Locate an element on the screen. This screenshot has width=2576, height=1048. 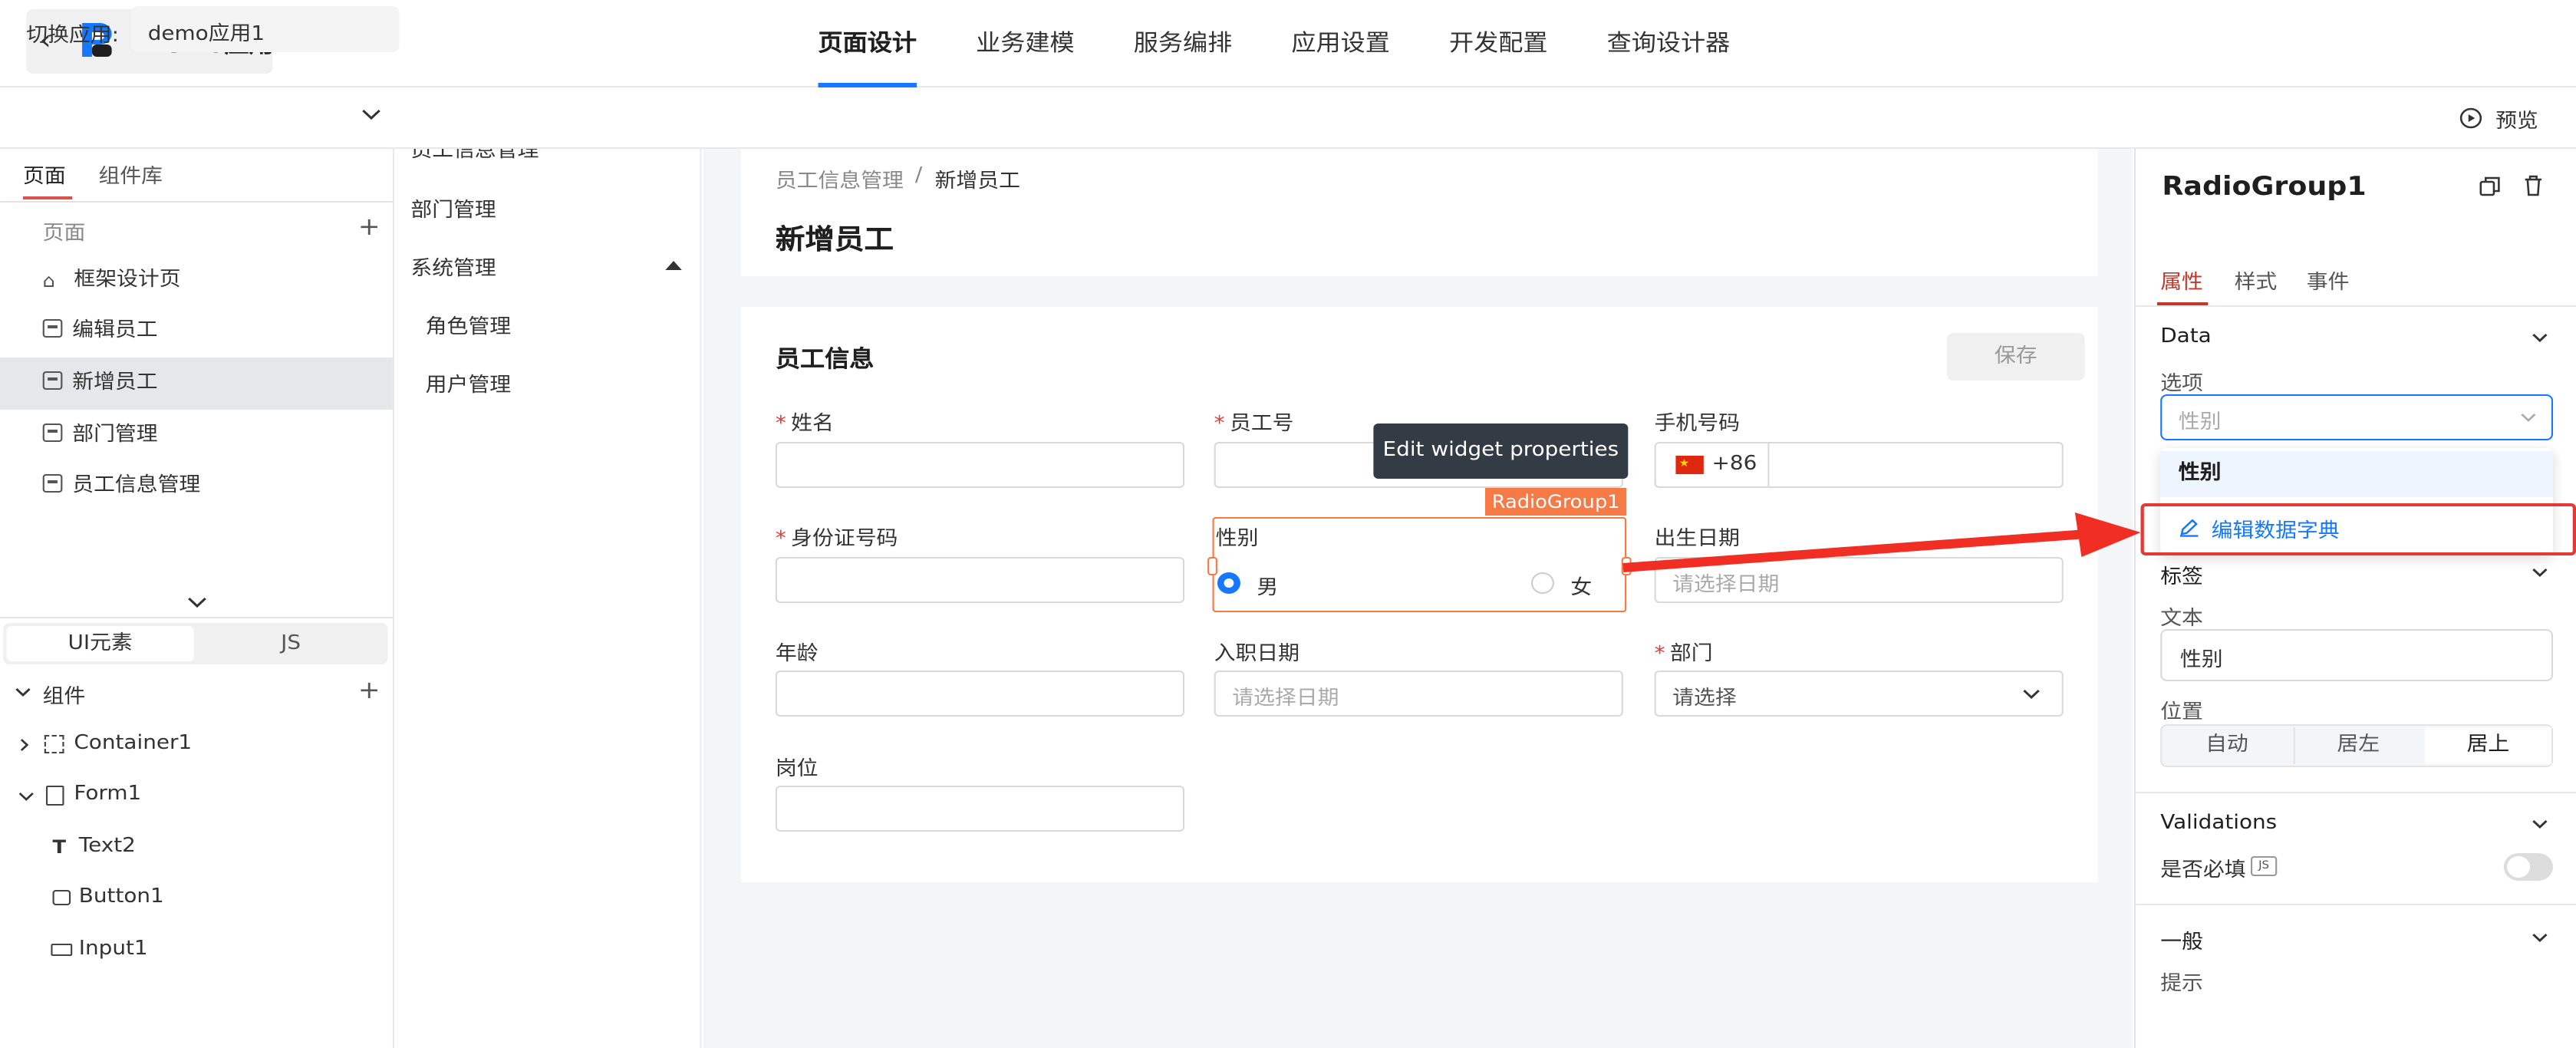
country-code-select: ★ +86 is located at coordinates (1713, 464).